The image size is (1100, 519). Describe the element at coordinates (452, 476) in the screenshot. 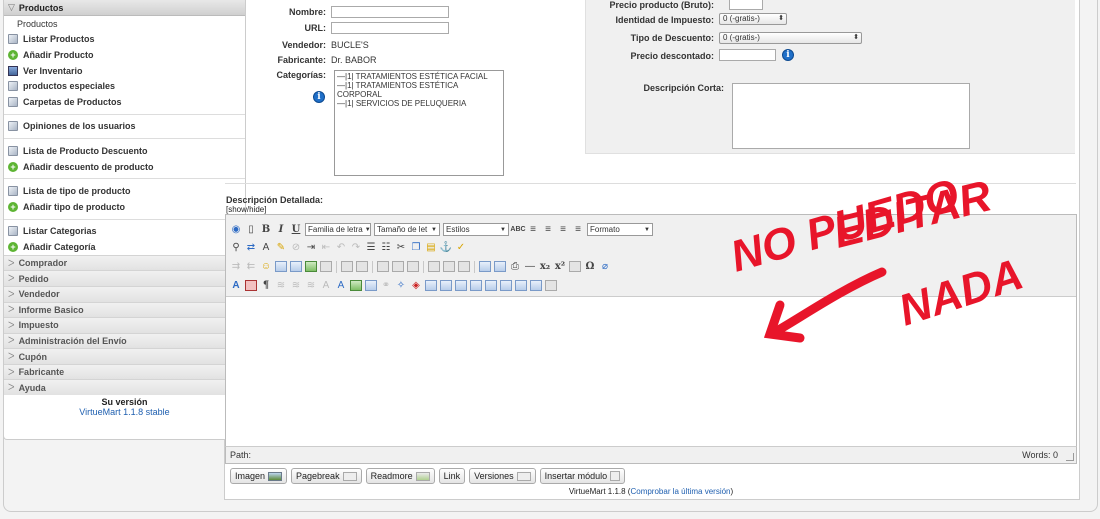

I see `link-button: Link` at that location.